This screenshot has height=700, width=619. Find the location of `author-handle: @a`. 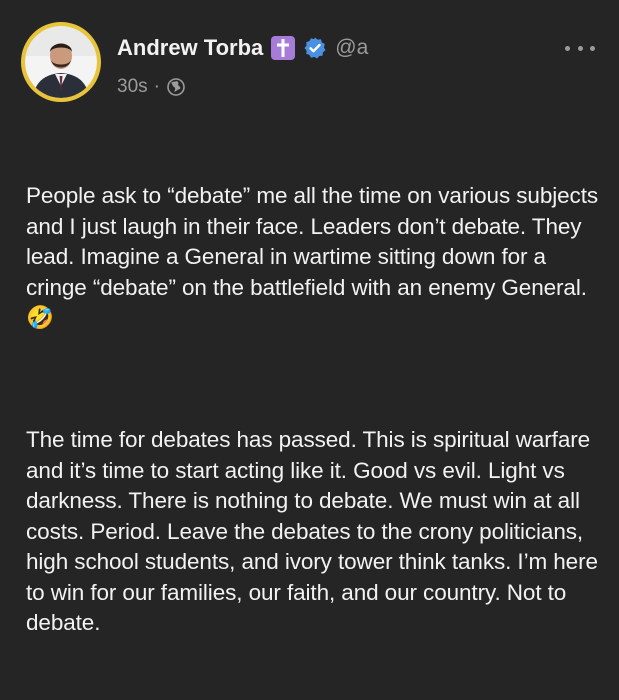

author-handle: @a is located at coordinates (351, 48).